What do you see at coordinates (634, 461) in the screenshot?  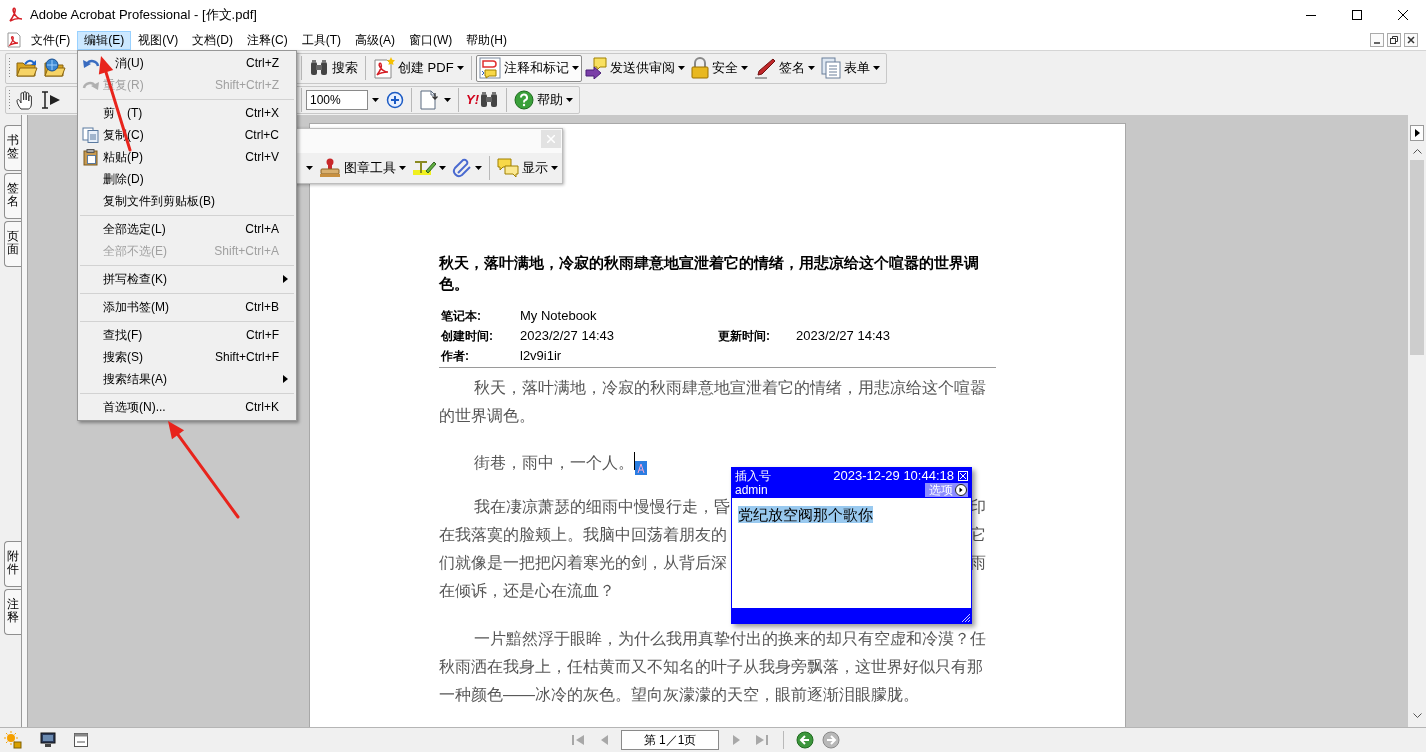 I see `text-cursor` at bounding box center [634, 461].